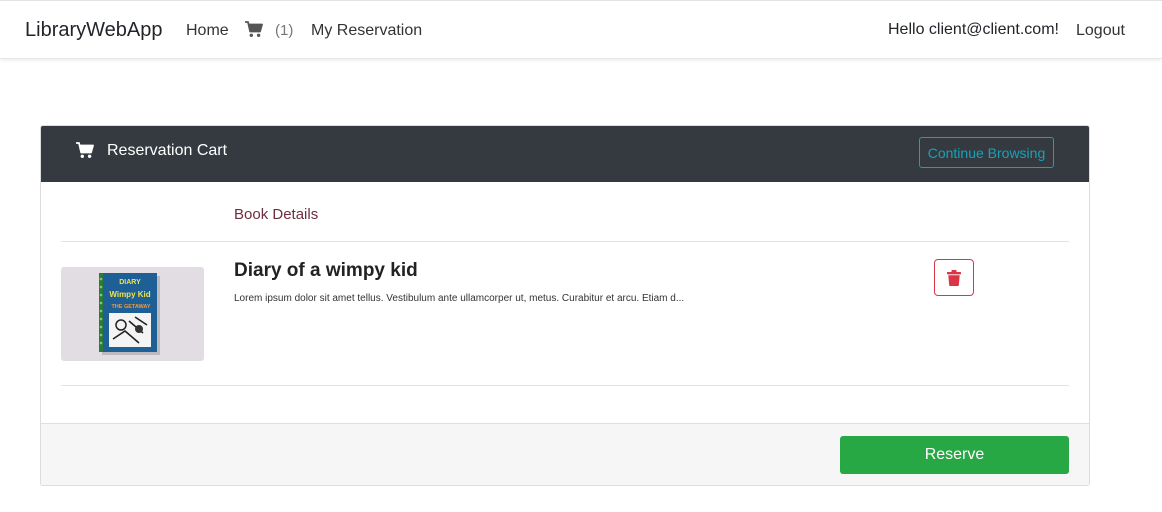  I want to click on user-greeting-link: Hello client@client.com!, so click(973, 30).